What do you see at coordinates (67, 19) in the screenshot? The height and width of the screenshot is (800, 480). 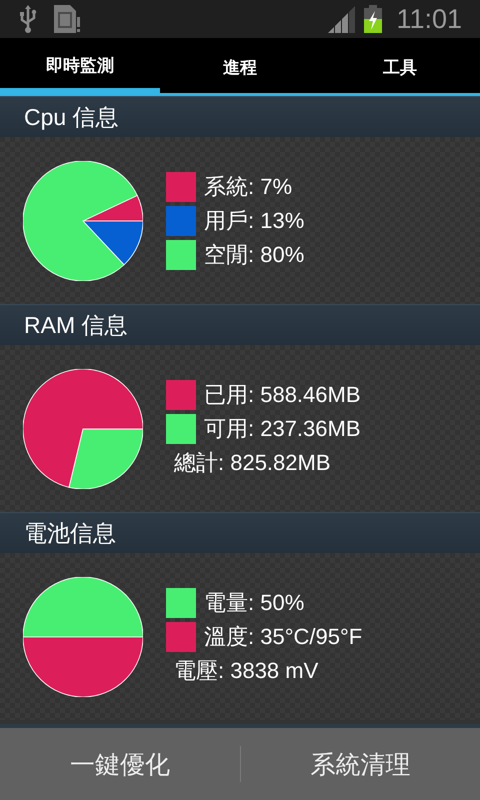 I see `sim-card-icon` at bounding box center [67, 19].